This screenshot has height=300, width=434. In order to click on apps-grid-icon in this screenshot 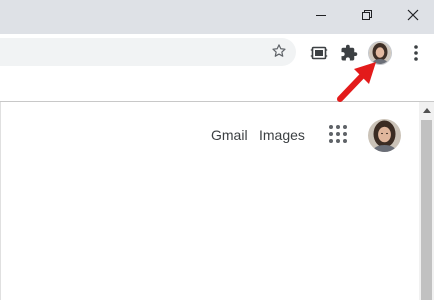, I will do `click(338, 134)`.